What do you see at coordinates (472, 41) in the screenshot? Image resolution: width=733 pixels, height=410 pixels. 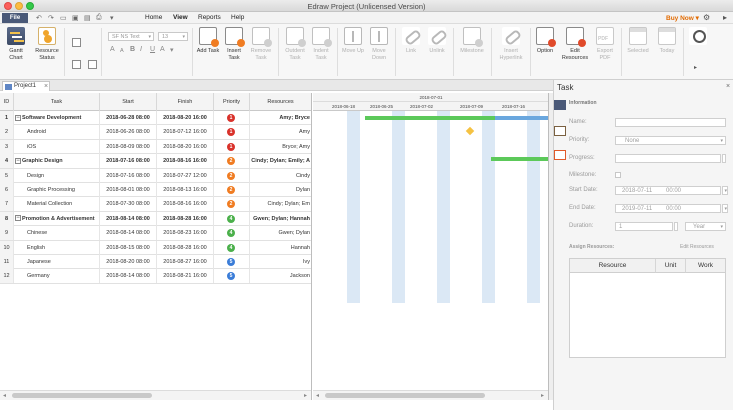 I see `milestone-button: Milestone` at bounding box center [472, 41].